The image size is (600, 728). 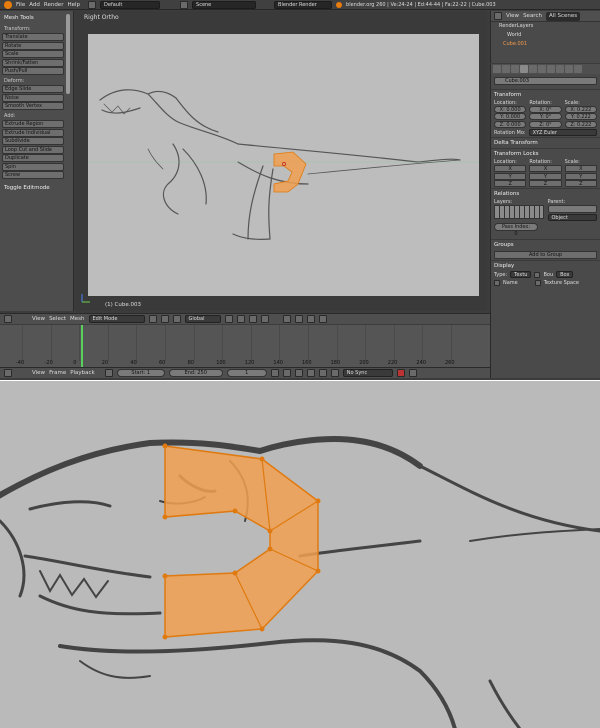 What do you see at coordinates (519, 211) in the screenshot?
I see `layer-grid` at bounding box center [519, 211].